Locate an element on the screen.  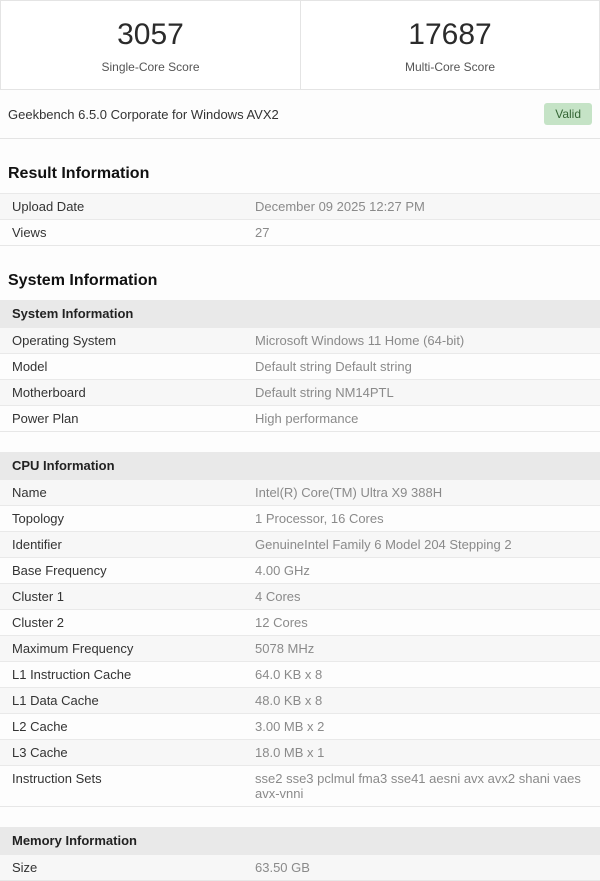
row-label: Upload Date is located at coordinates (121, 206).